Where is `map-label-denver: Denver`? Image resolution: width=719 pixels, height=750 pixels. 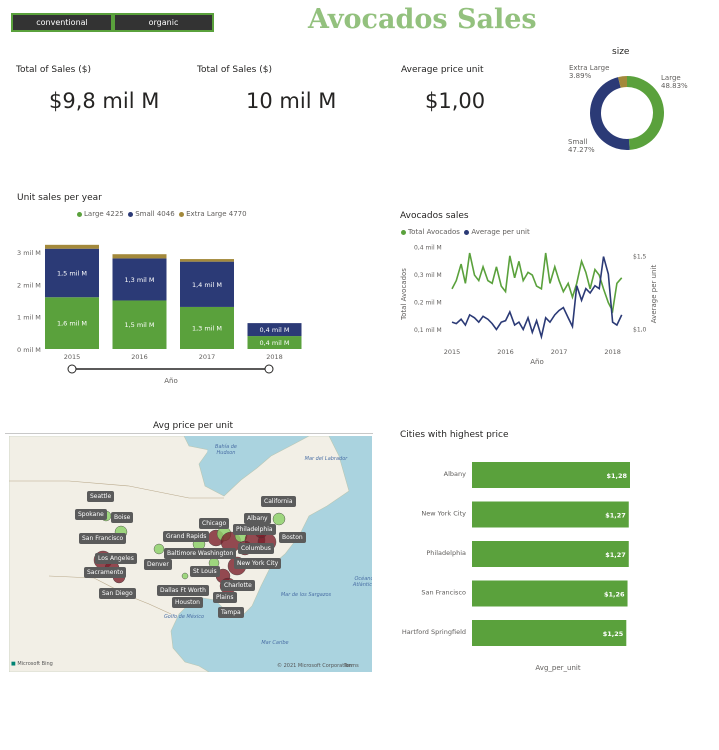 map-label-denver: Denver is located at coordinates (158, 564).